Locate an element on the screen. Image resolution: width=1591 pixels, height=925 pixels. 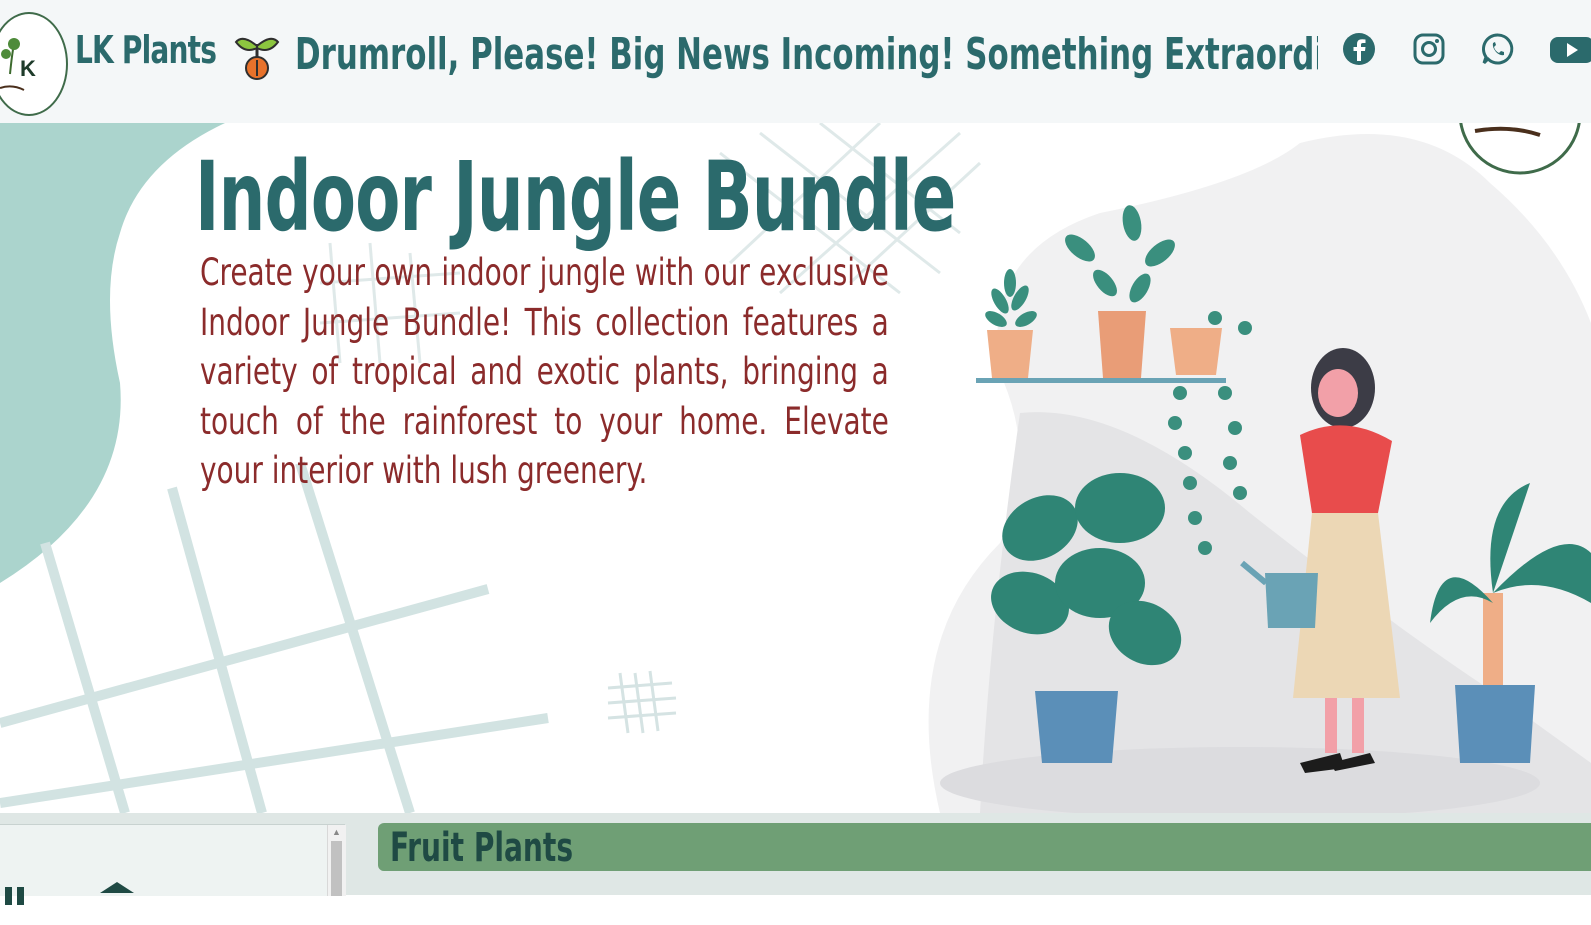
logo-letter: K is located at coordinates (28, 68).